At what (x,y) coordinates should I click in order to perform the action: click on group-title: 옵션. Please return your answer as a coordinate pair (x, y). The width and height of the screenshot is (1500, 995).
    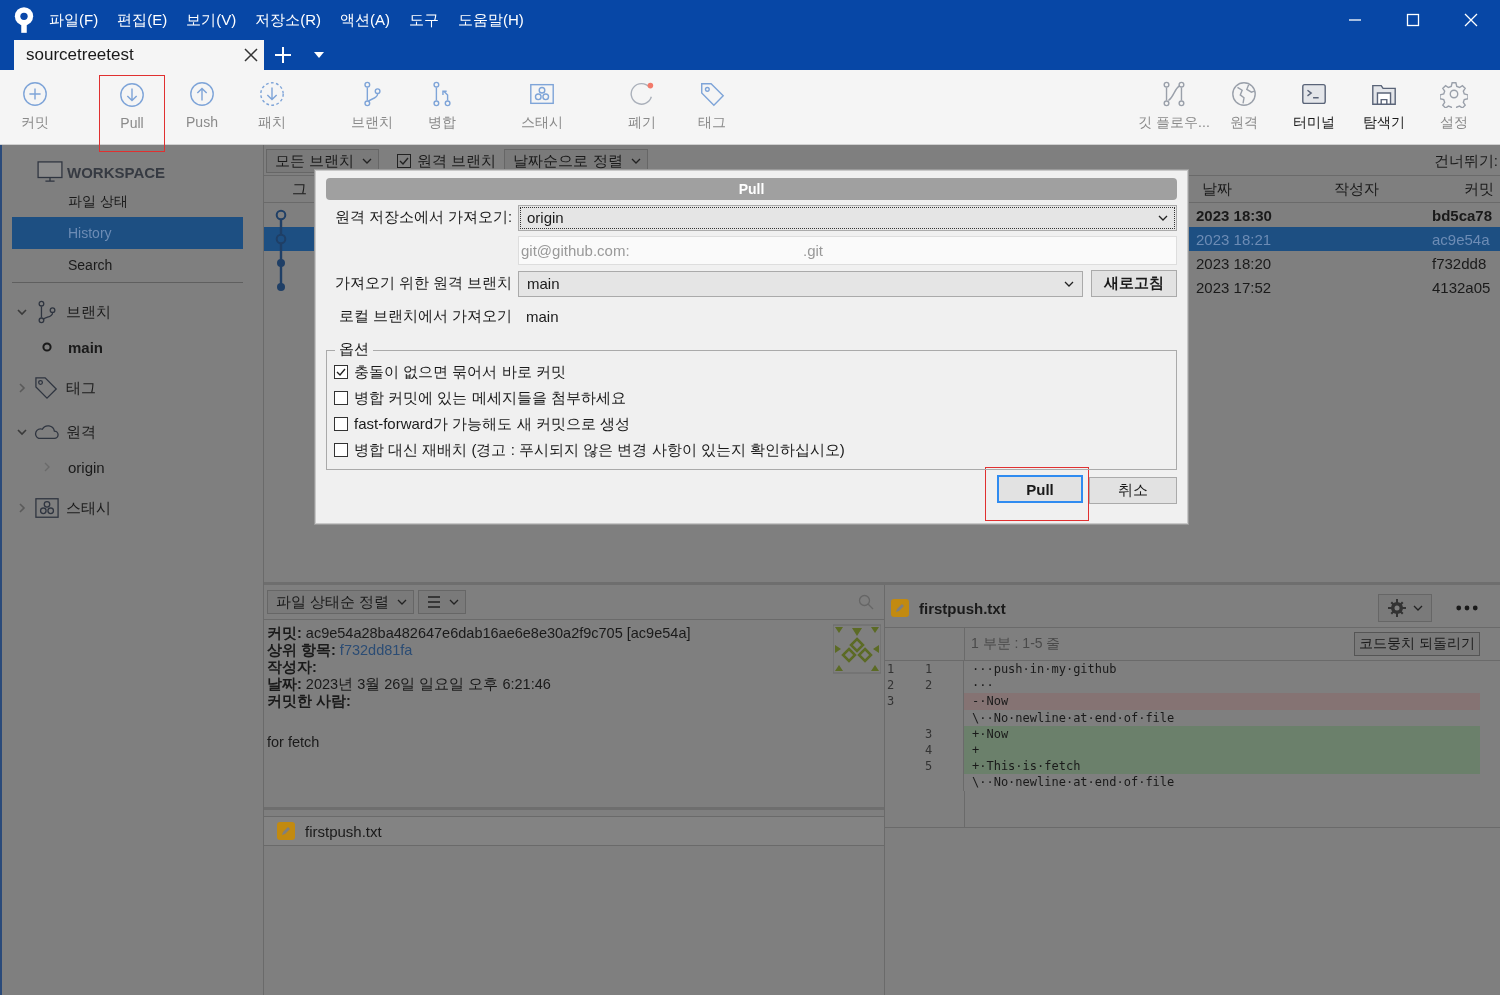
    Looking at the image, I should click on (354, 349).